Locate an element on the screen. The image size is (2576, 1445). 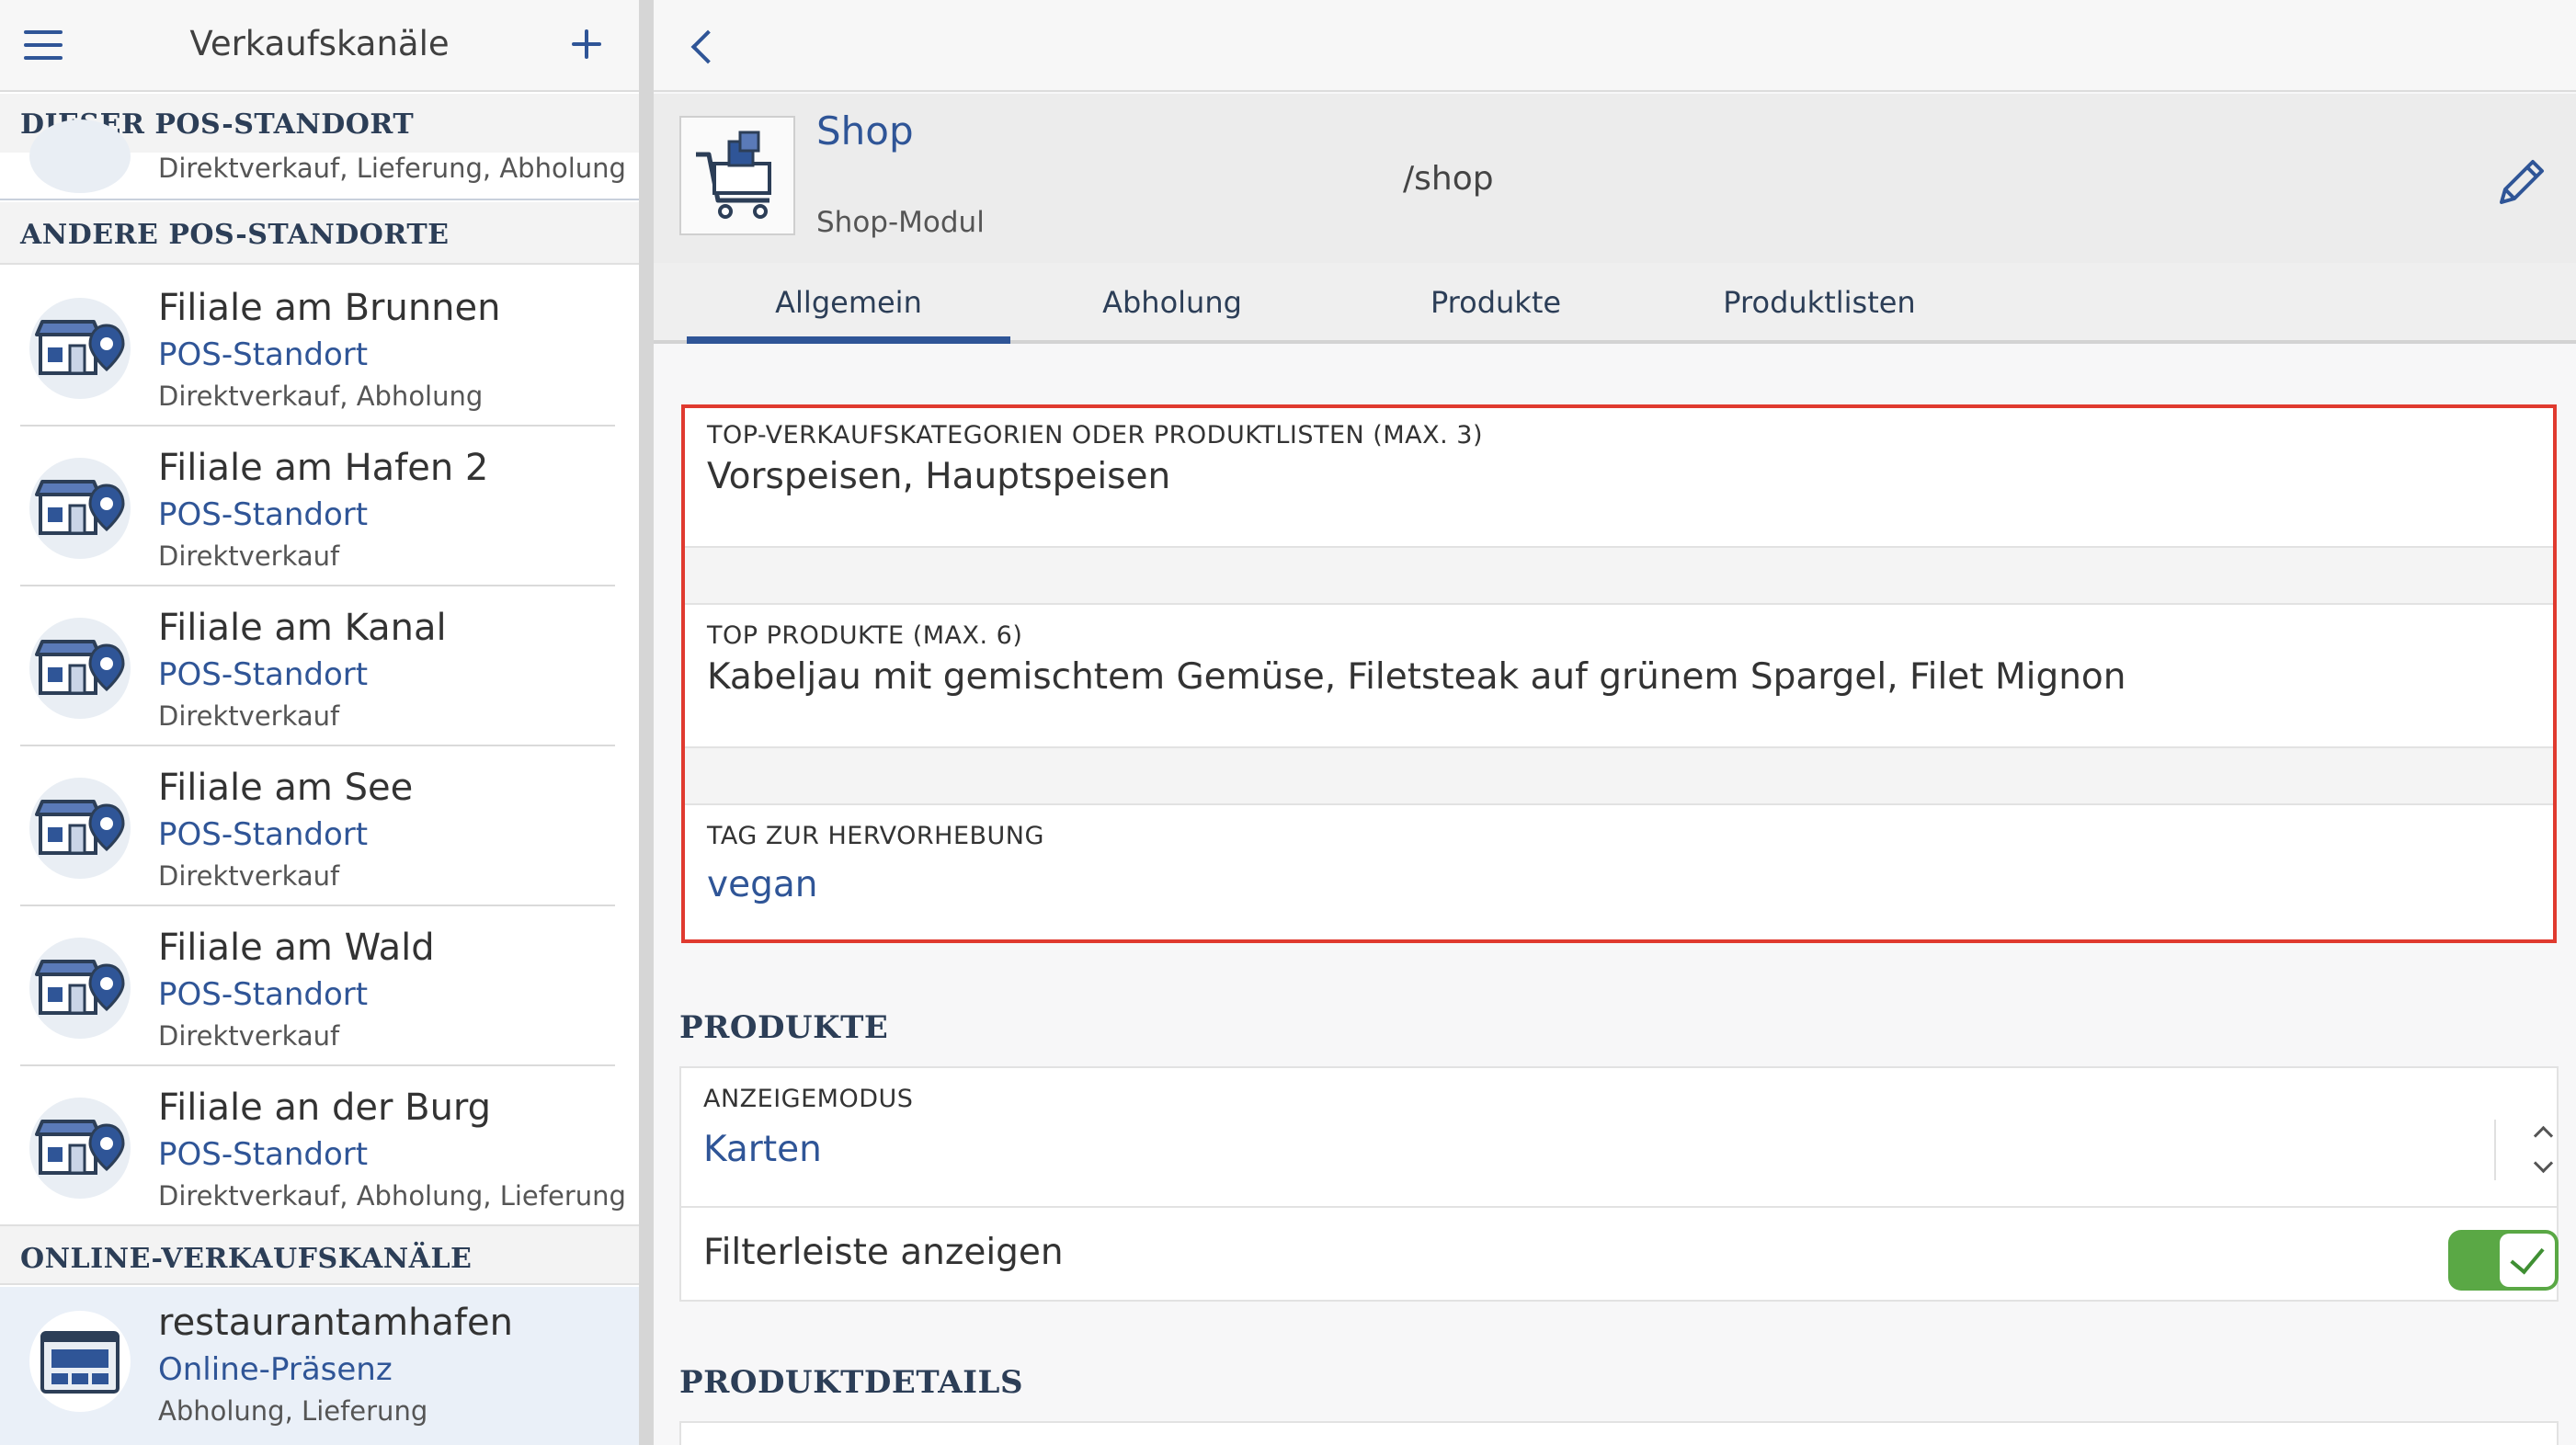
tab-produktlisten: Produktlisten is located at coordinates (1819, 302).